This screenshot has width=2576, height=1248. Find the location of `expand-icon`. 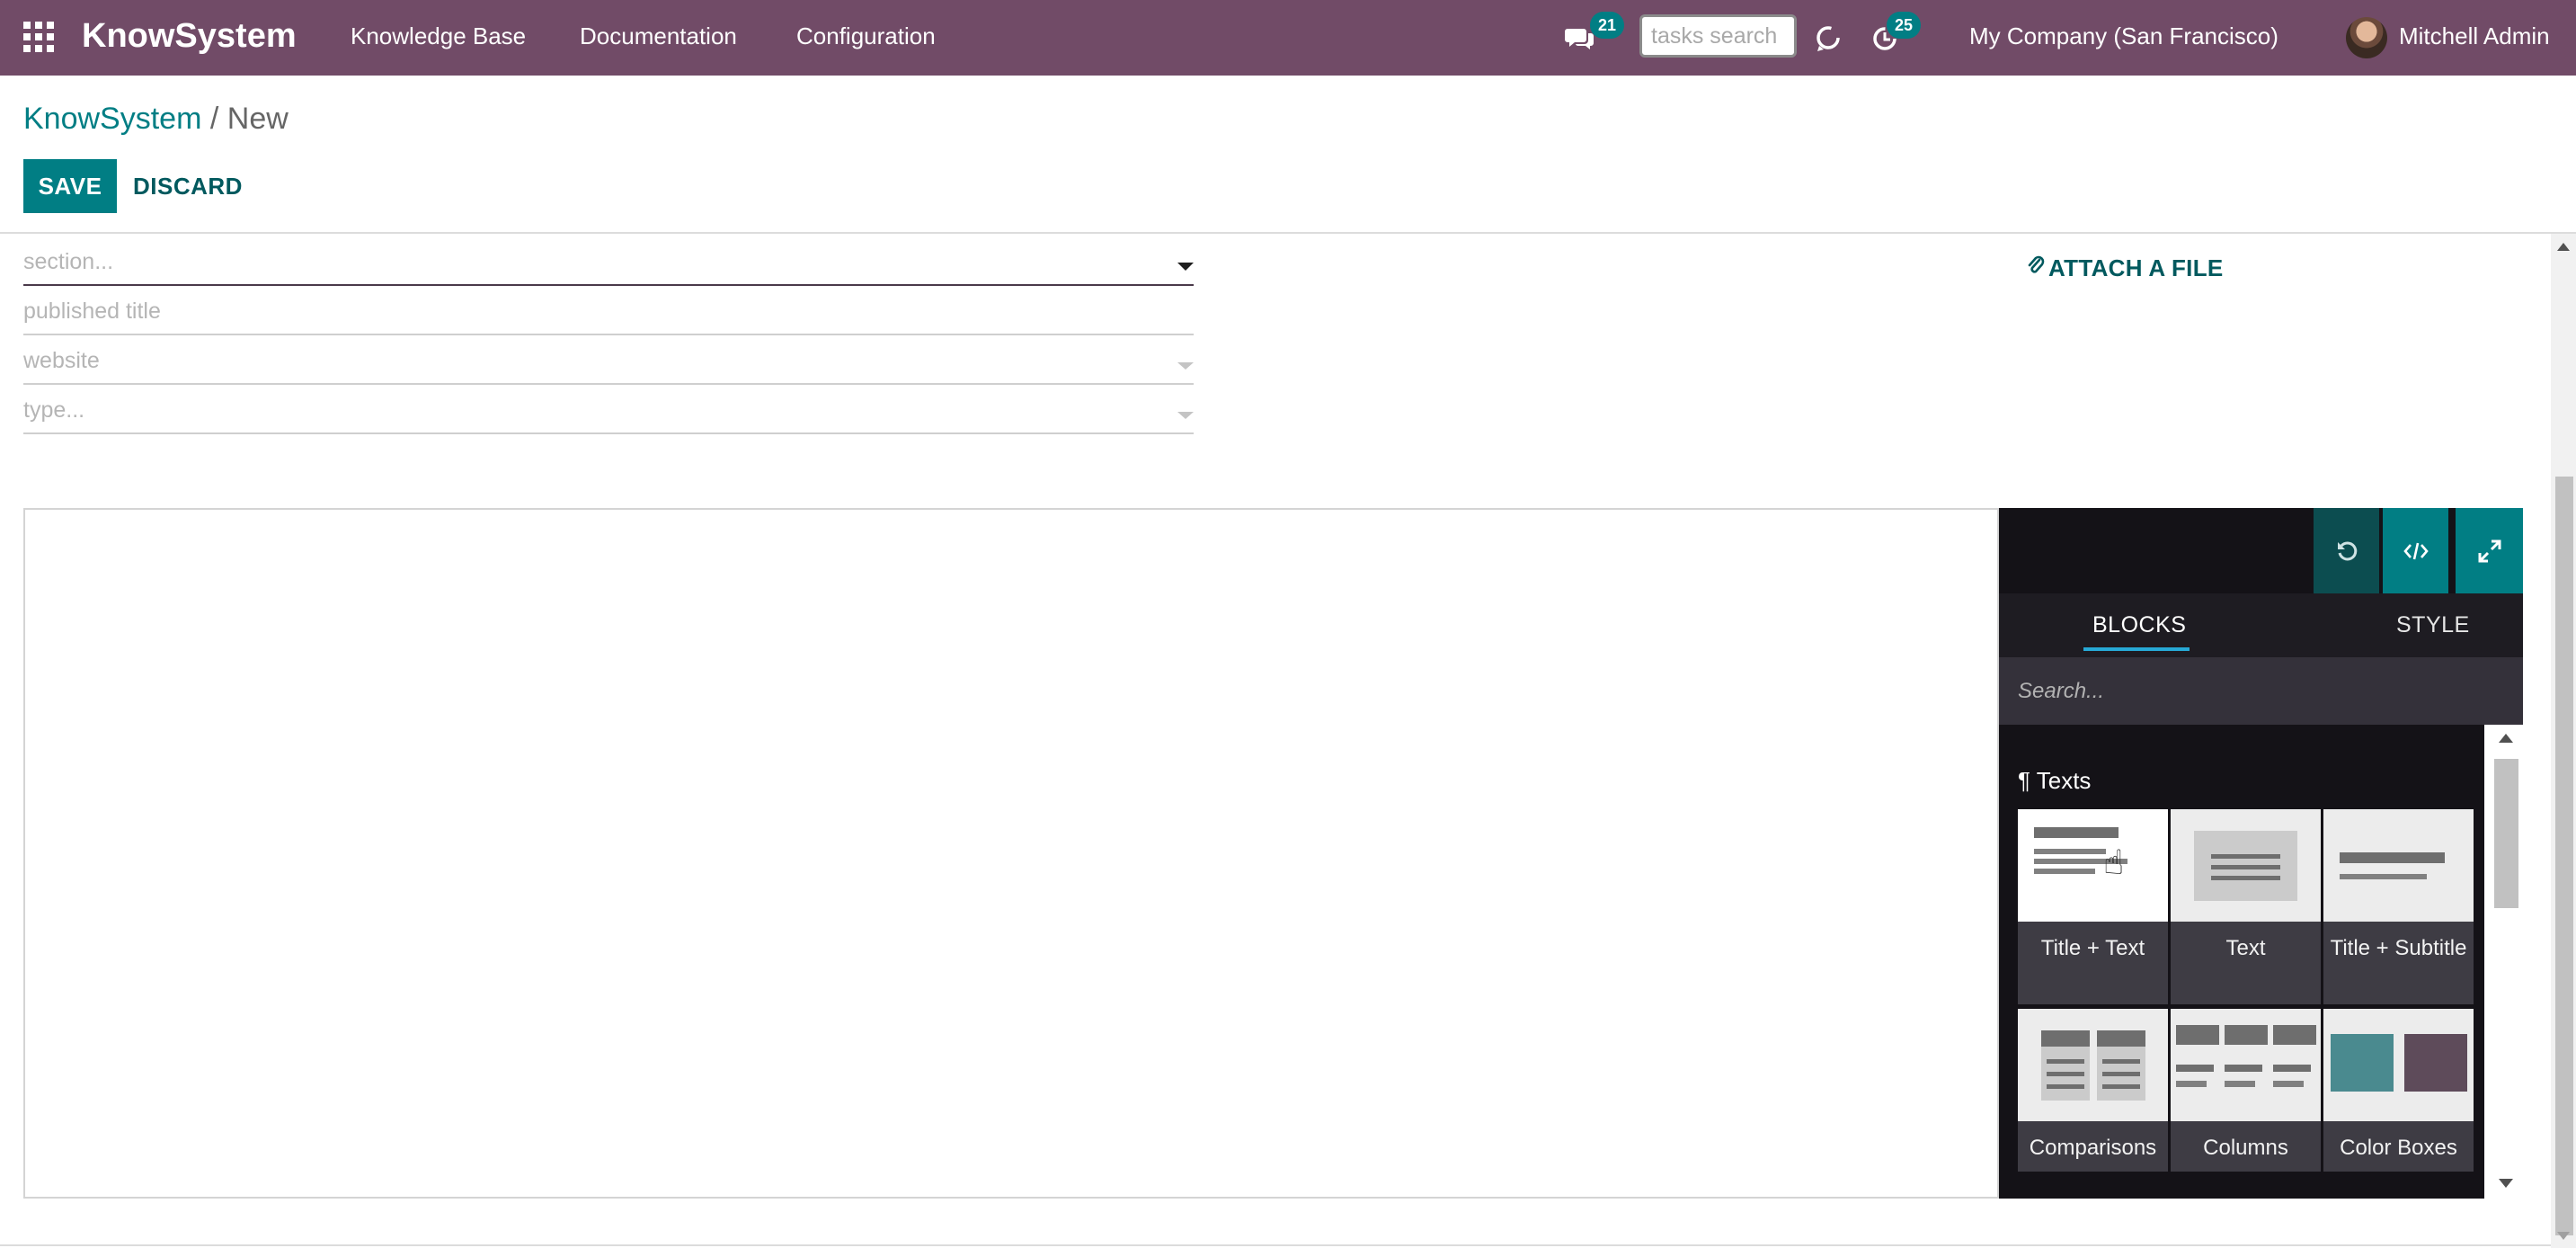

expand-icon is located at coordinates (2489, 550).